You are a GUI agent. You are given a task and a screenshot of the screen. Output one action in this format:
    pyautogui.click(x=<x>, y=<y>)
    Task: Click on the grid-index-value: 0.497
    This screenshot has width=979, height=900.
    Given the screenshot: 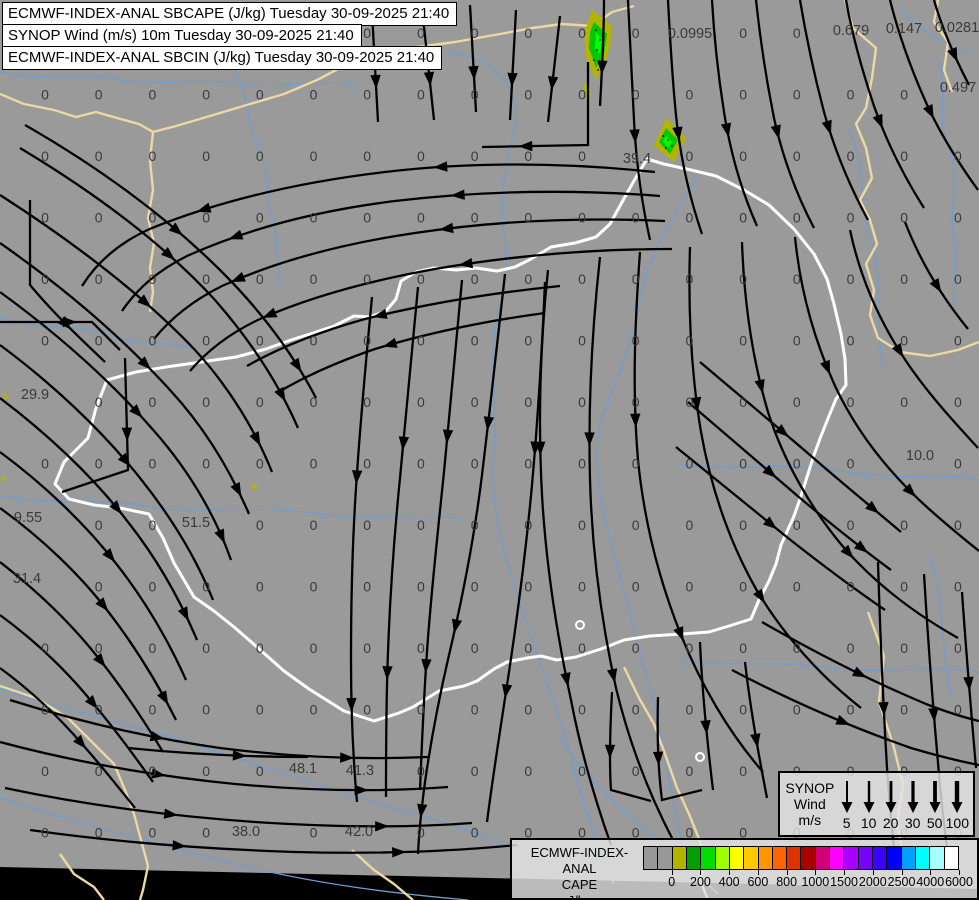 What is the action you would take?
    pyautogui.click(x=958, y=88)
    